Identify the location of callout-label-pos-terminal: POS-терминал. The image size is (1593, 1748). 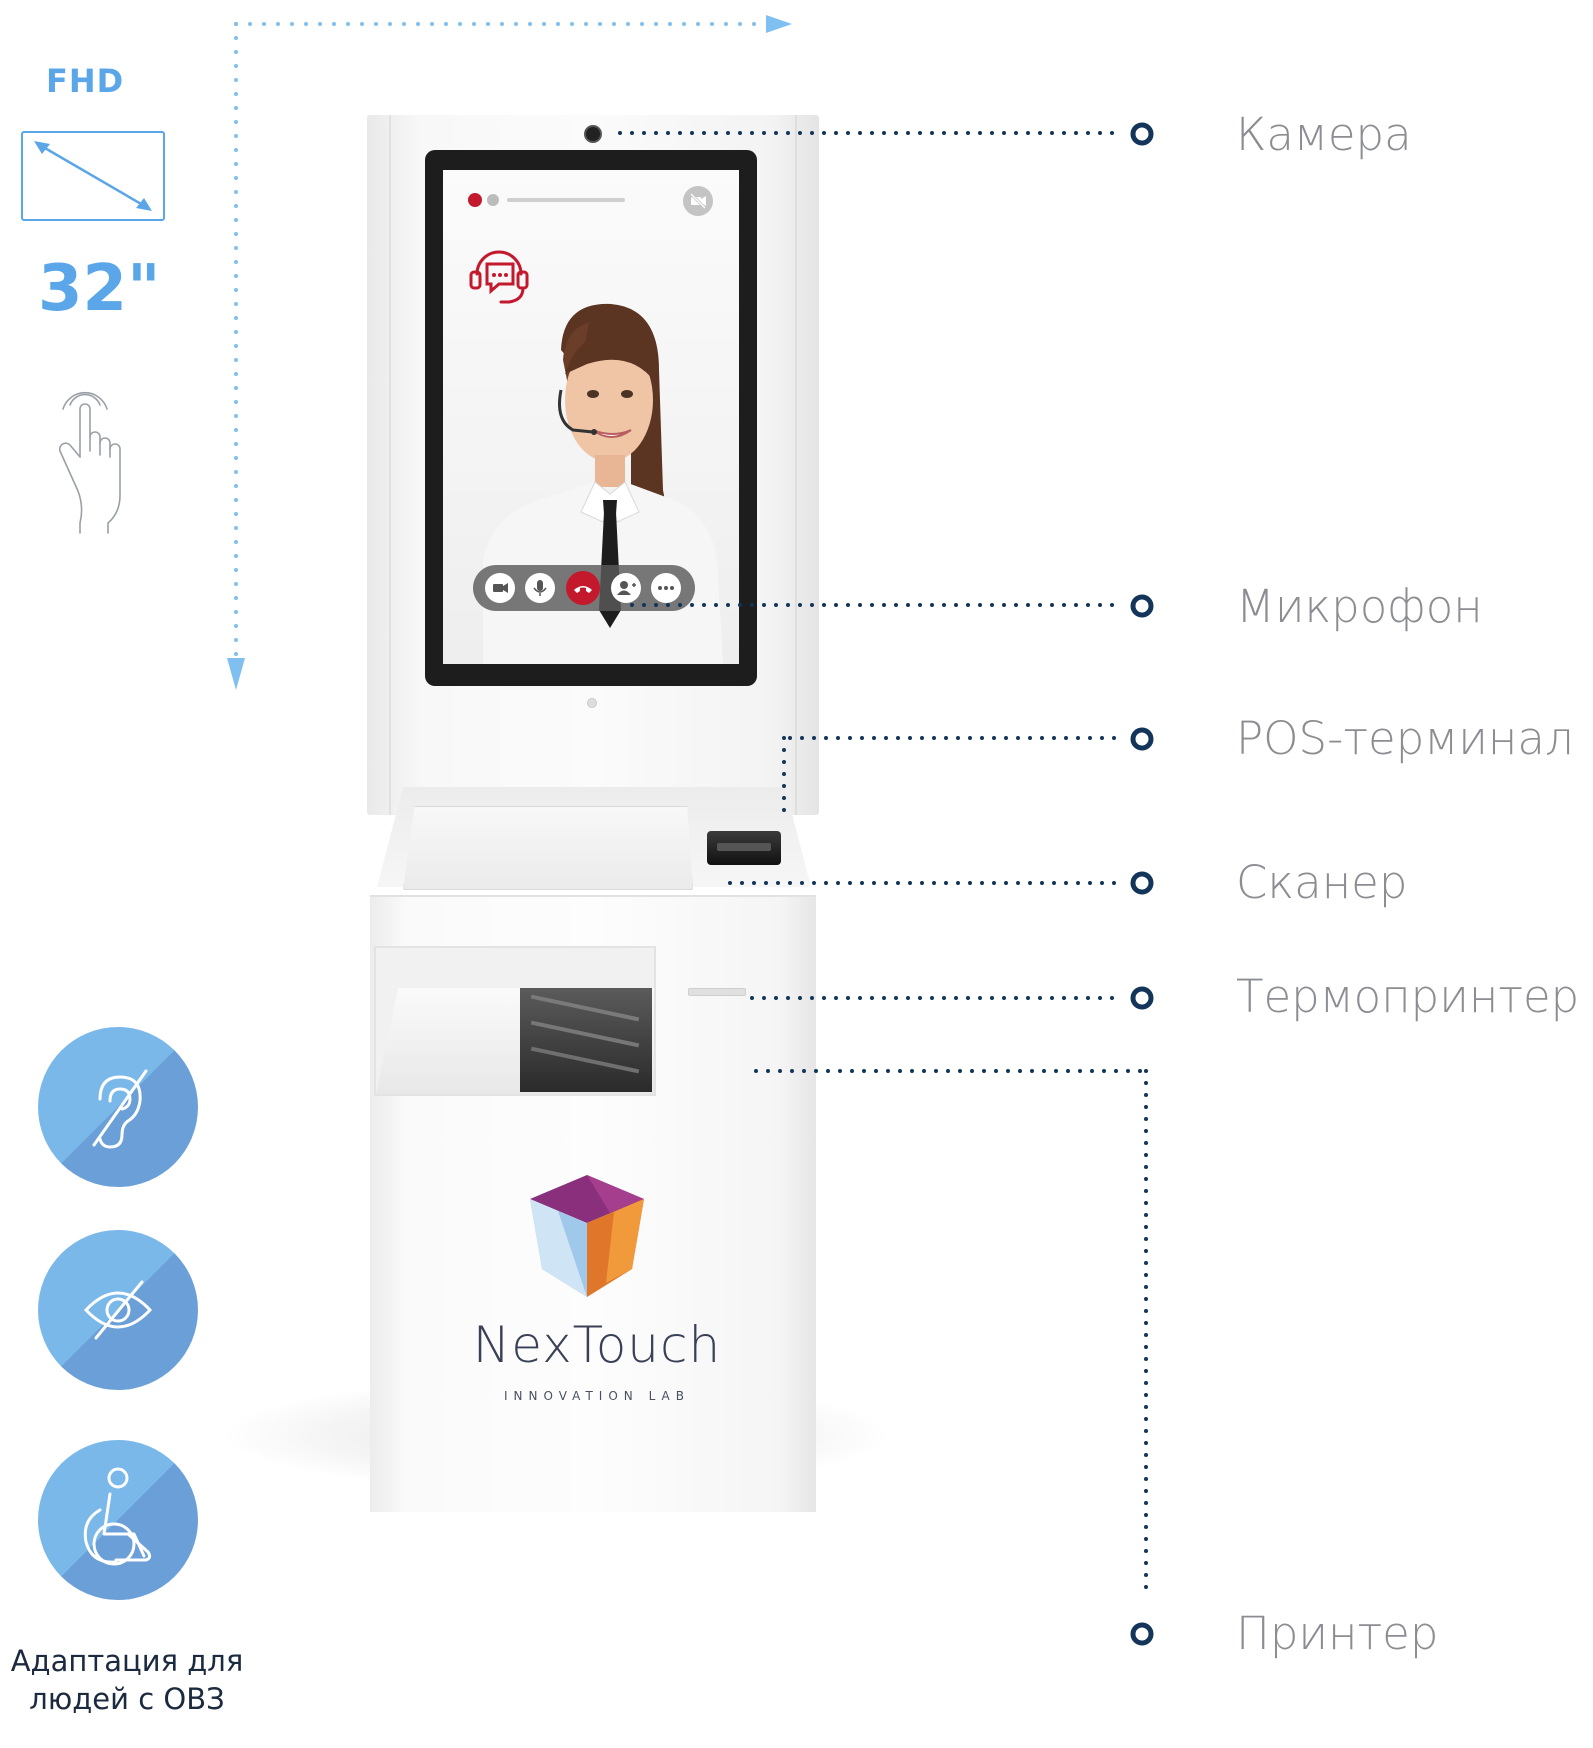
(1405, 738).